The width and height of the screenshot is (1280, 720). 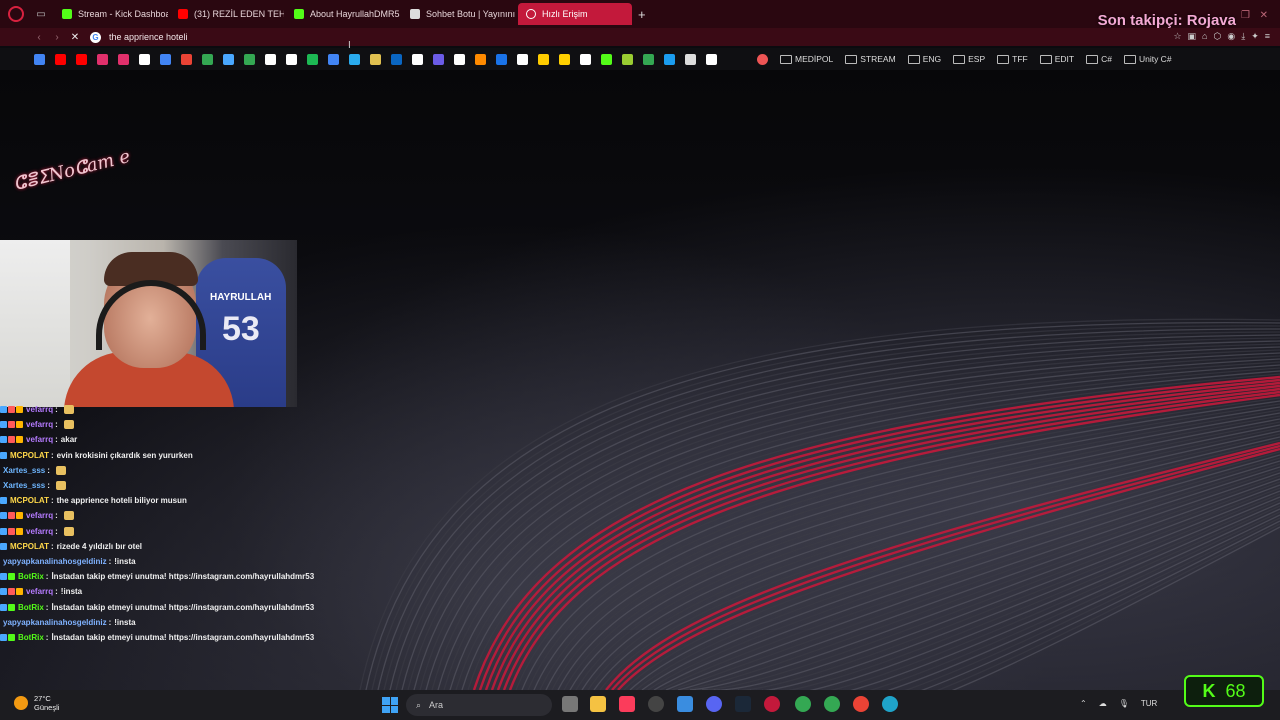 What do you see at coordinates (459, 14) in the screenshot?
I see `tab-3: Sohbet Botu | Yayınını güç` at bounding box center [459, 14].